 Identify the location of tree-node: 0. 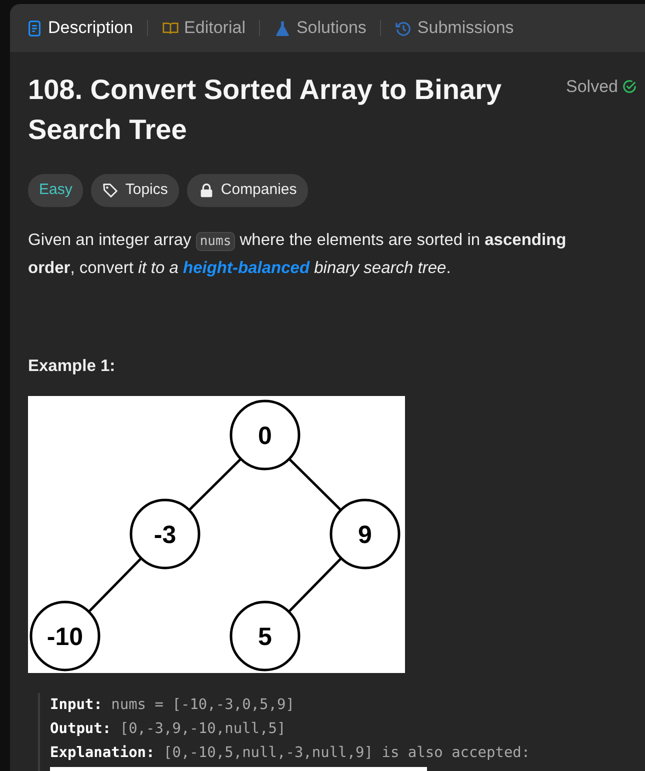
(265, 435).